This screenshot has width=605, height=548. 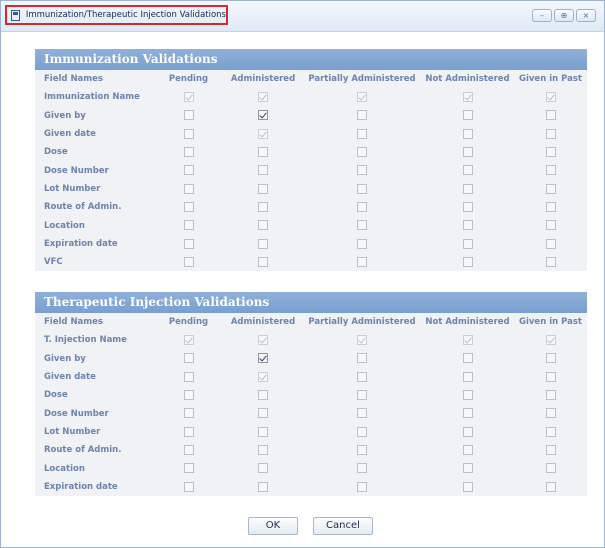 I want to click on minimize-icon: –, so click(x=542, y=15).